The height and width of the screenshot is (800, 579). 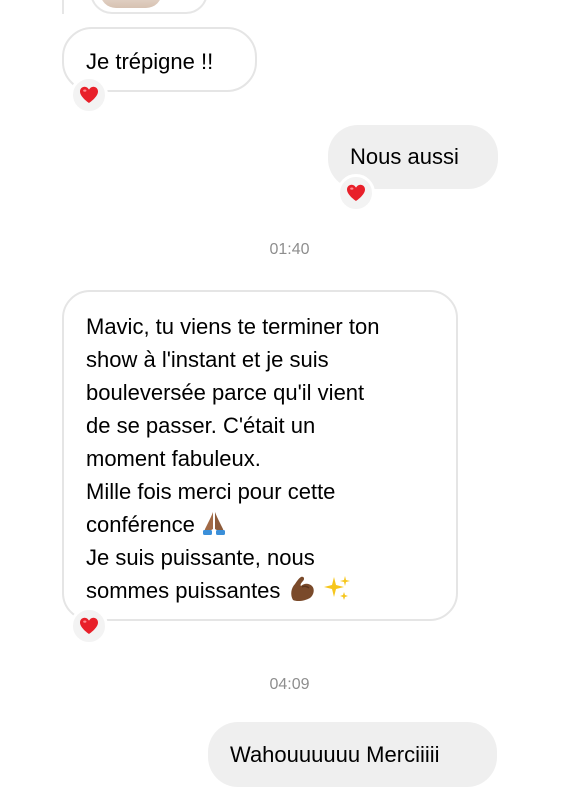 I want to click on outgoing-message-bubble: Wahouuuuuu Merciiiii, so click(x=352, y=754).